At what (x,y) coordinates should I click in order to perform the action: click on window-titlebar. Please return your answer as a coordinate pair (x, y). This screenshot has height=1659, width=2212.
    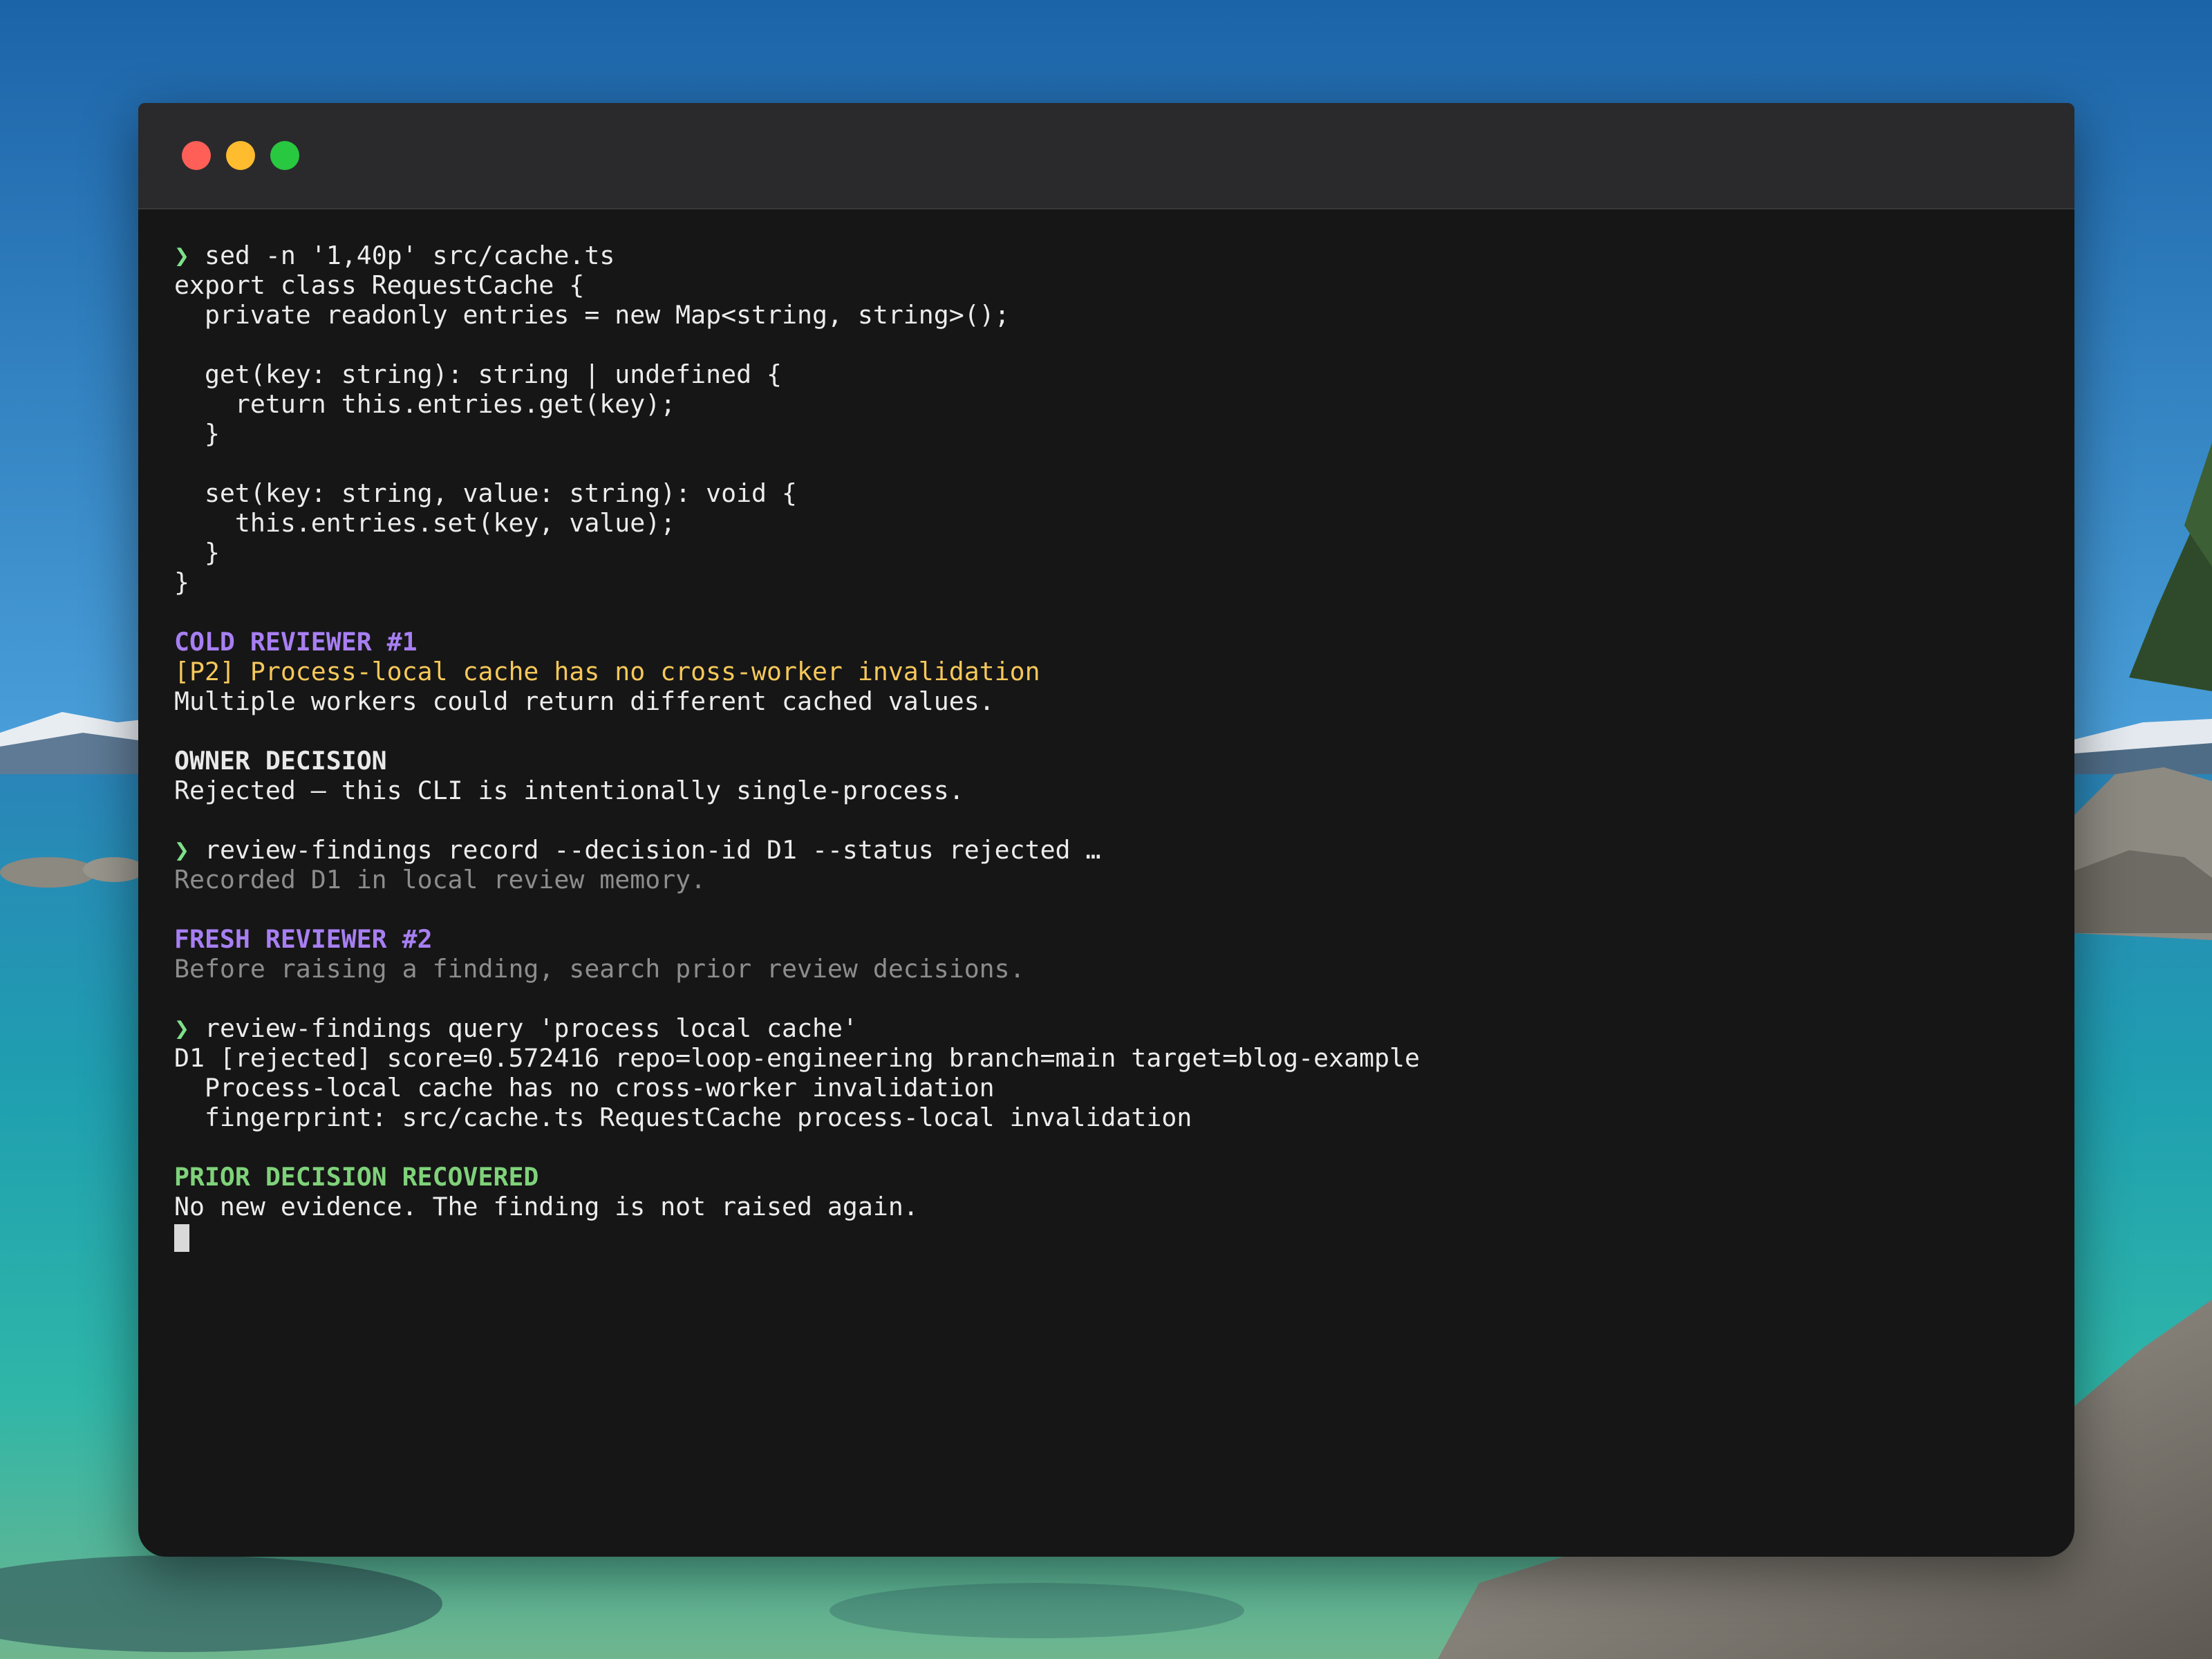
    Looking at the image, I should click on (1106, 156).